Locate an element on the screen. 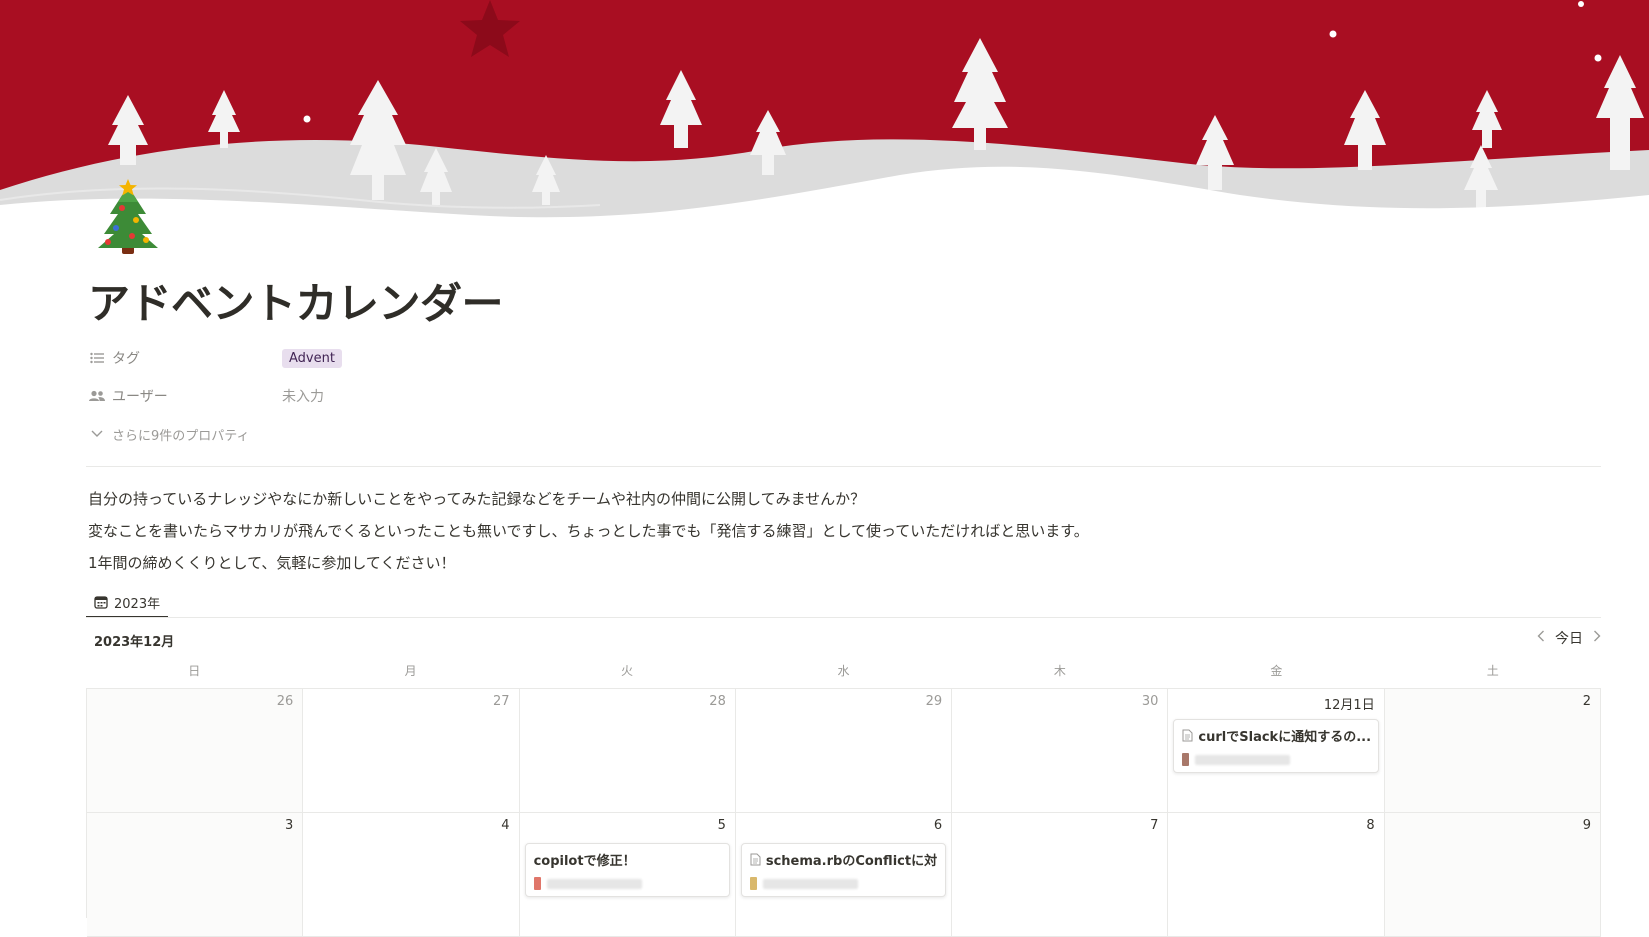  calendar-day-cell: 26 is located at coordinates (195, 751).